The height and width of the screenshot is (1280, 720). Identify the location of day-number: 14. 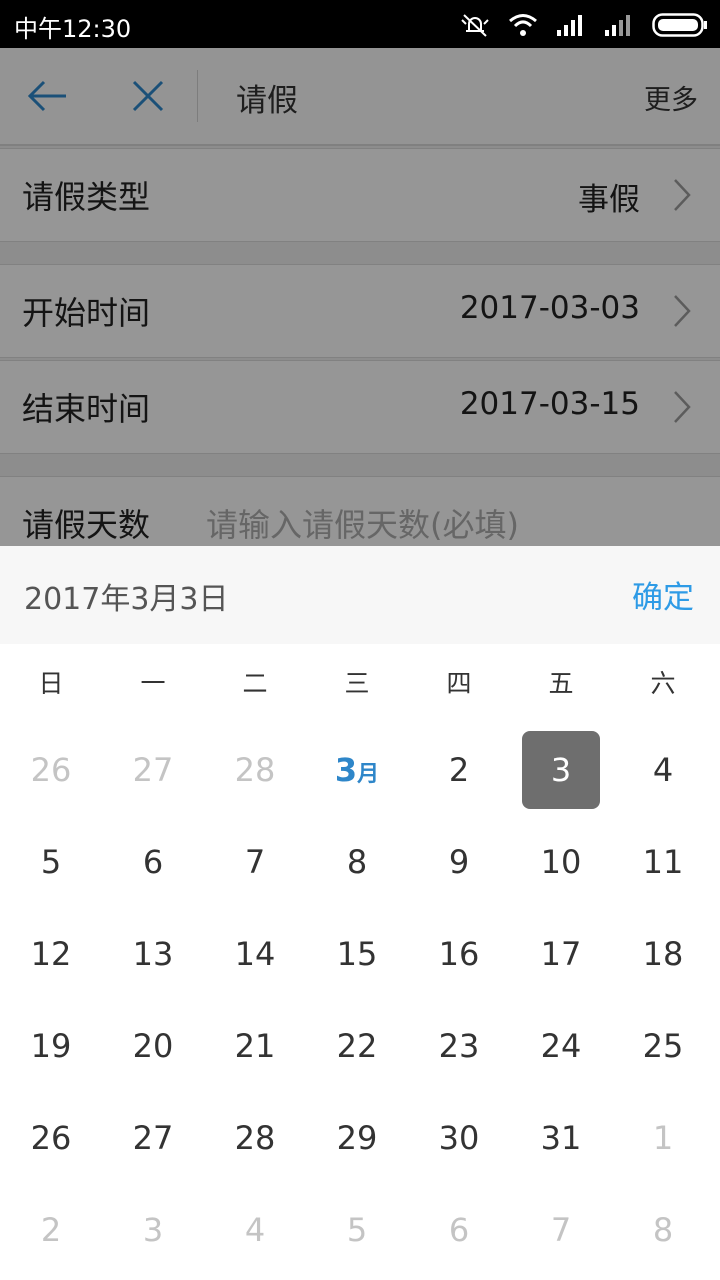
(255, 954).